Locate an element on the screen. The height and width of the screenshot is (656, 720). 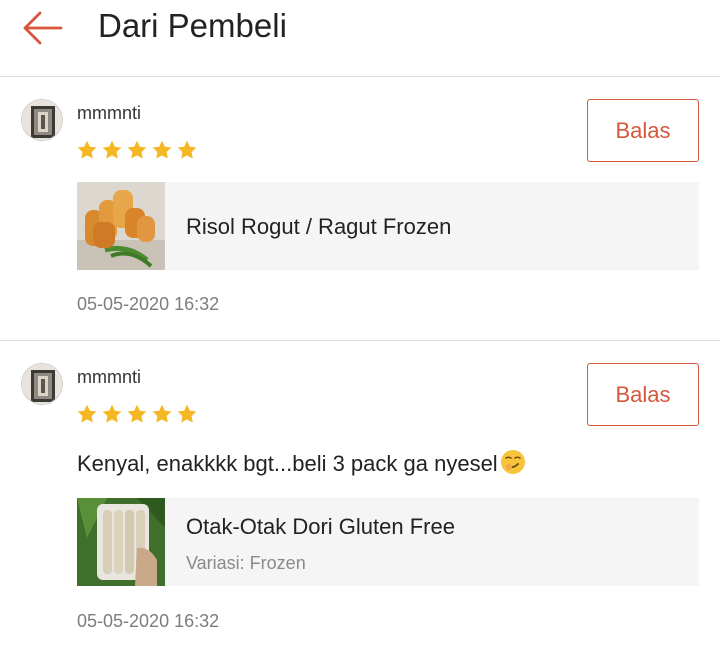
smirk-face-emoji is located at coordinates (513, 465).